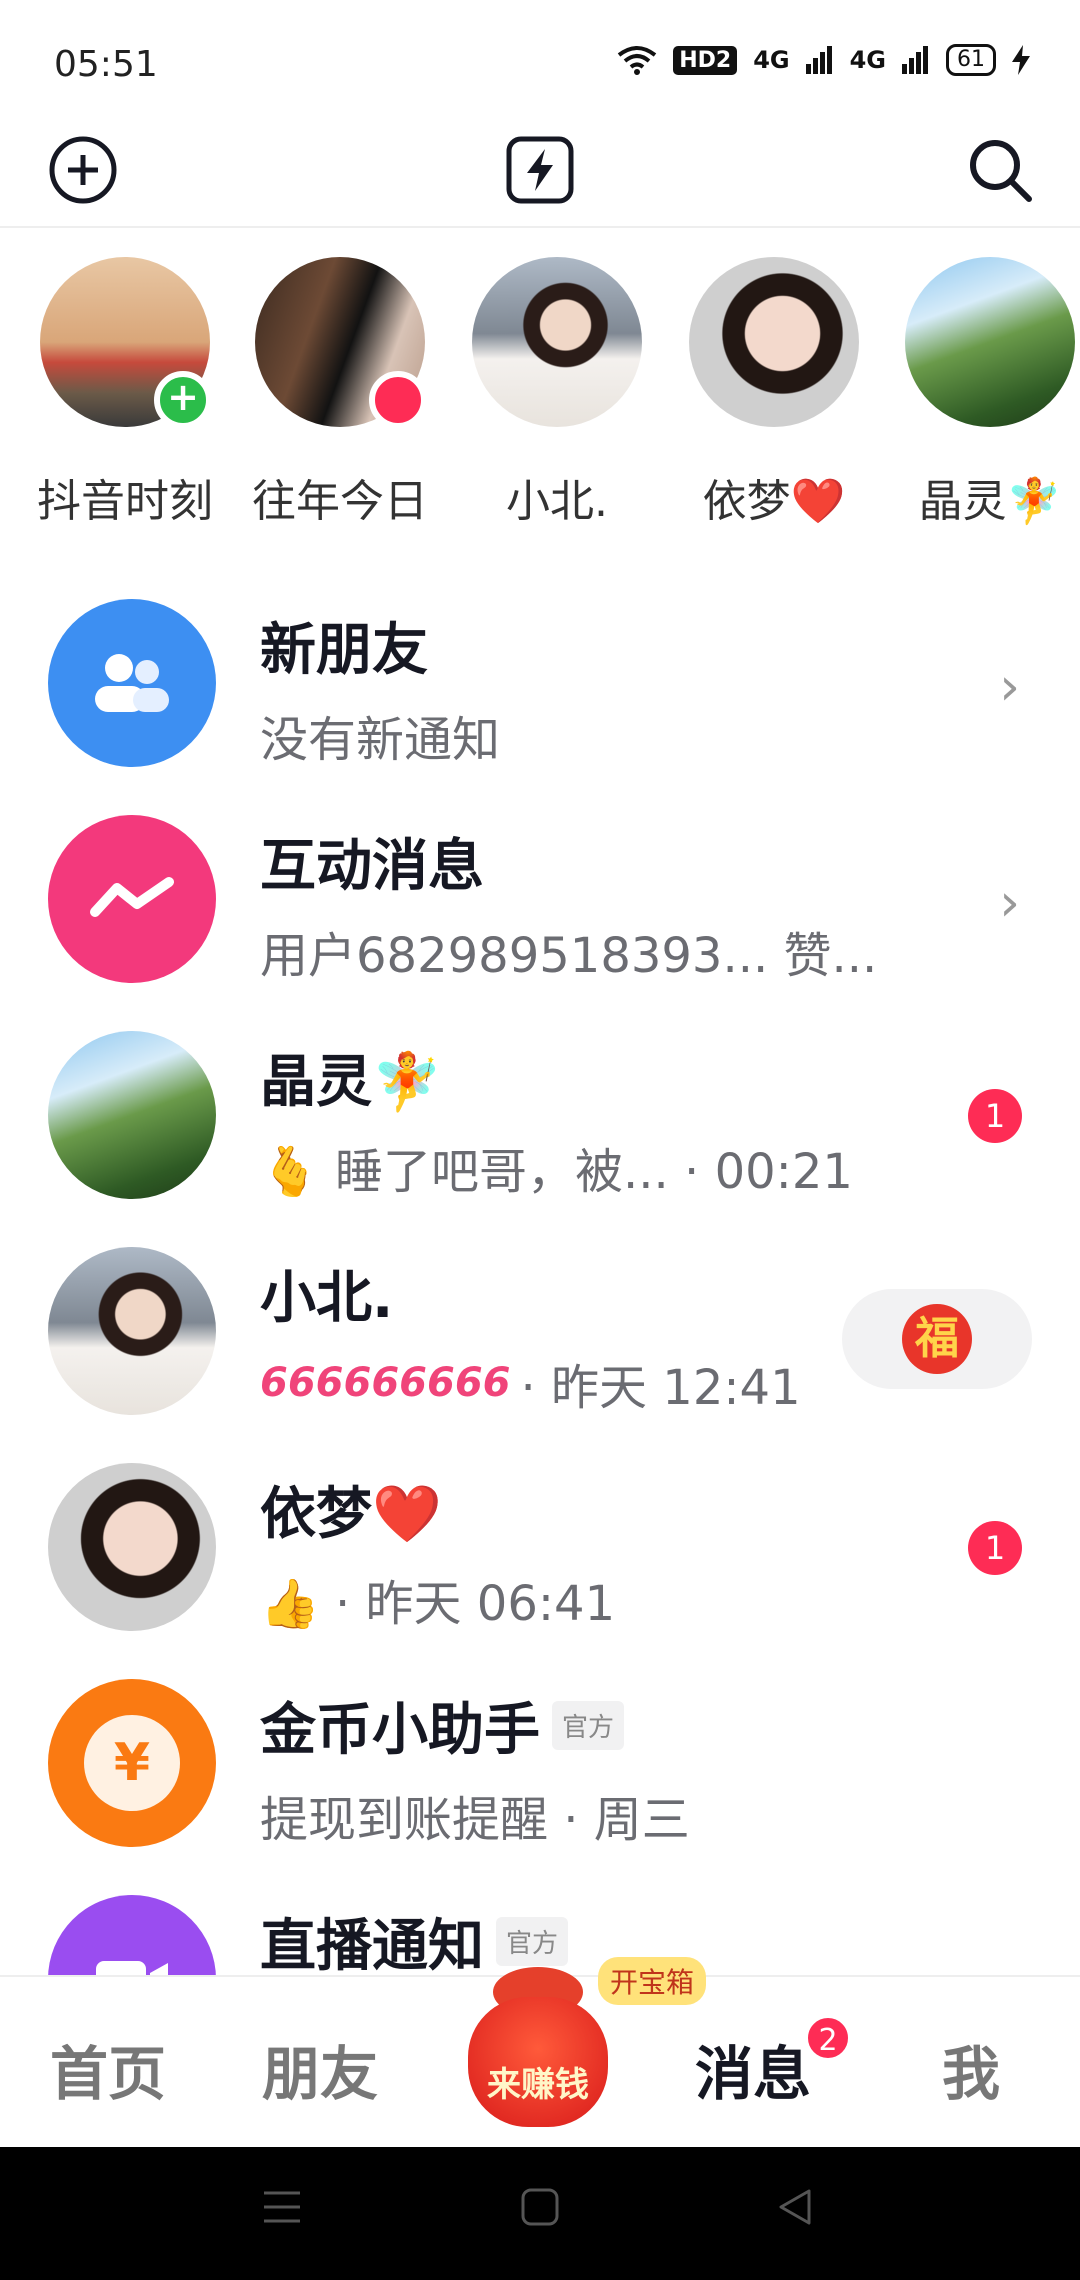  Describe the element at coordinates (344, 650) in the screenshot. I see `item-title: 新朋友` at that location.